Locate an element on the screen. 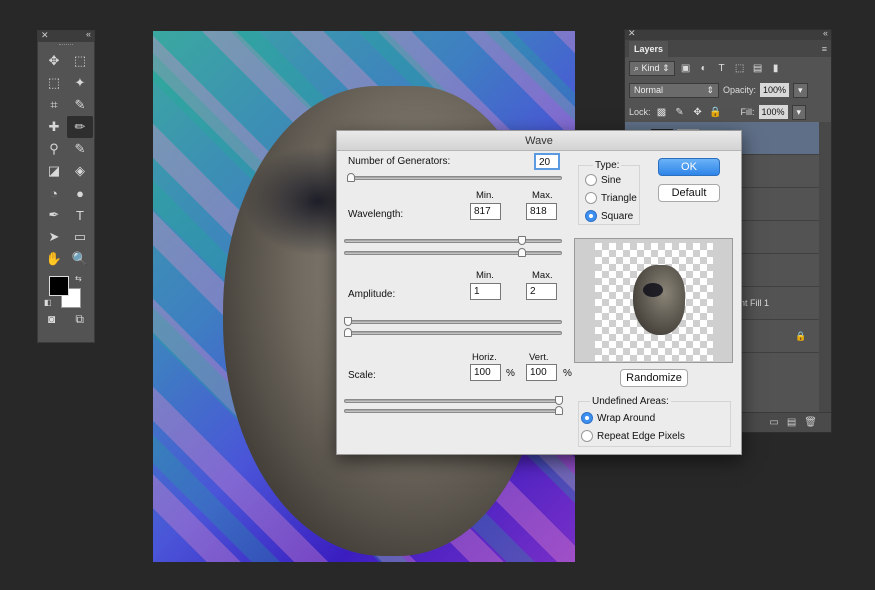 The image size is (875, 590). number-of-generators-input: 20 is located at coordinates (547, 161).